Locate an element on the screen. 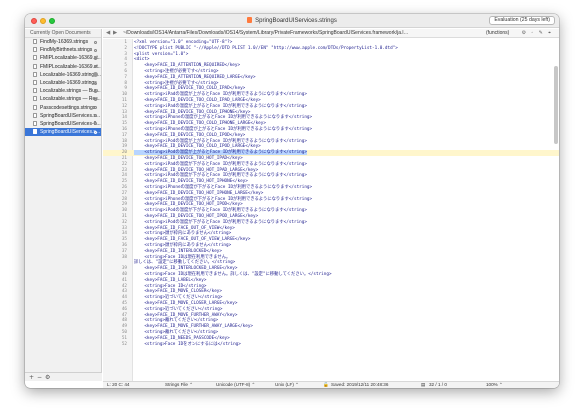 This screenshot has height=417, width=580. open-document-item: FindMyBirthnets.strings is located at coordinates (63, 50).